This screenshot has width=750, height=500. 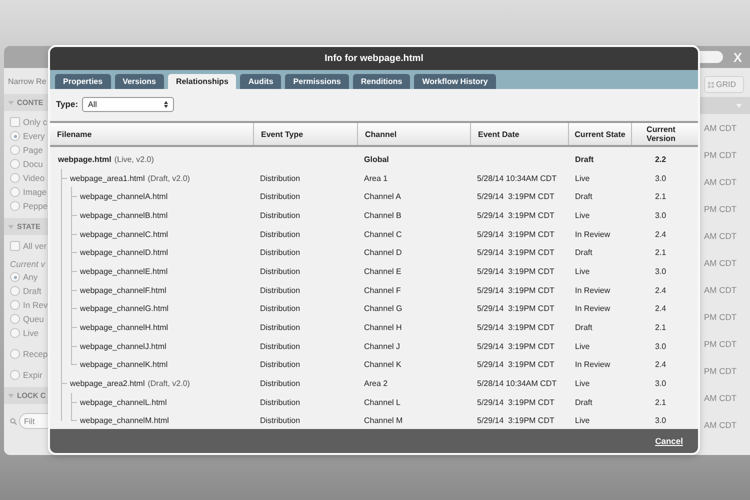 I want to click on tab: Permissions, so click(x=317, y=81).